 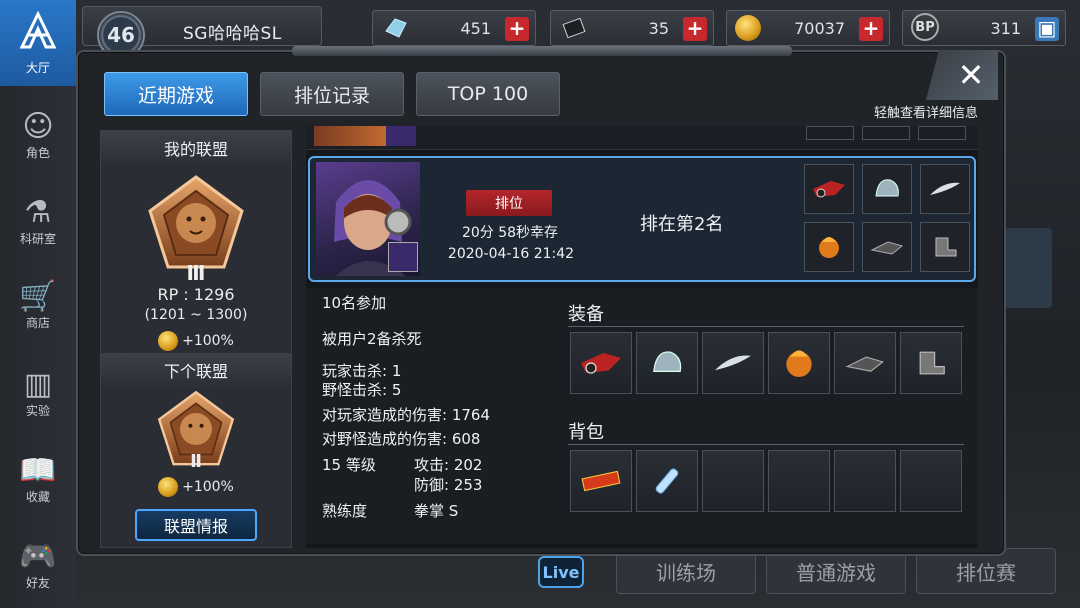 I want to click on cart-icon: 🛒, so click(x=38, y=296).